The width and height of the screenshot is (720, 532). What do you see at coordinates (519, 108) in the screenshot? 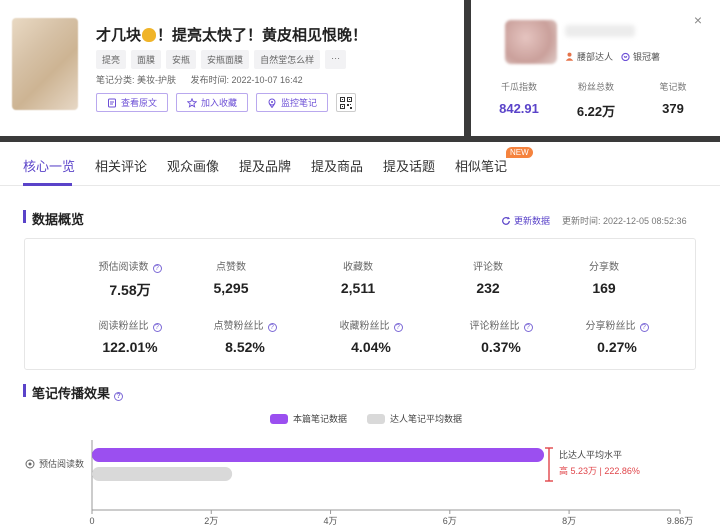
I see `stat-value: 842.91` at bounding box center [519, 108].